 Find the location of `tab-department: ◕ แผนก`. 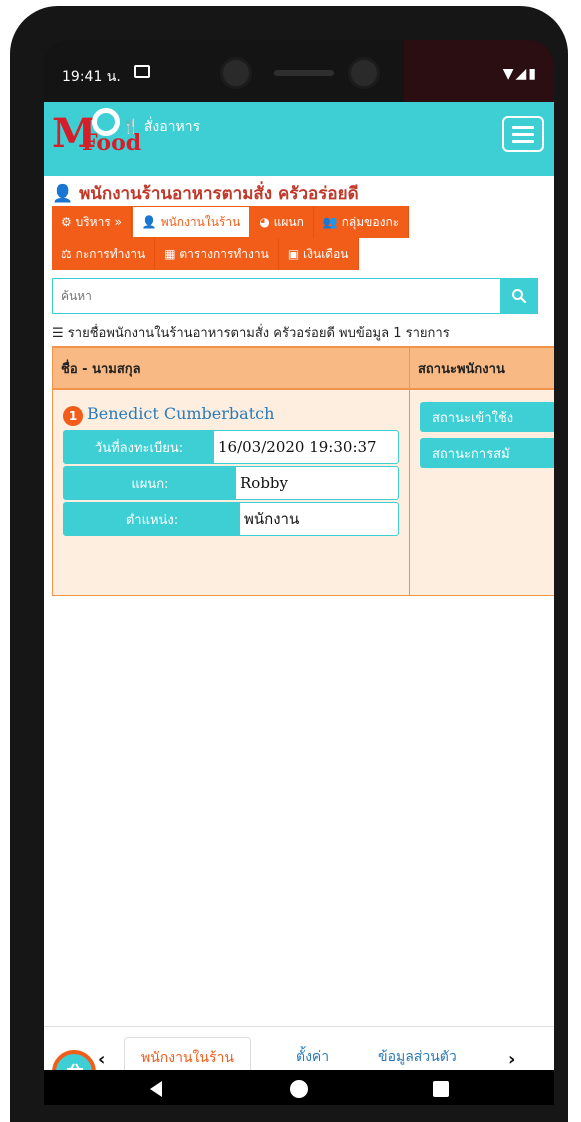

tab-department: ◕ แผนก is located at coordinates (282, 222).